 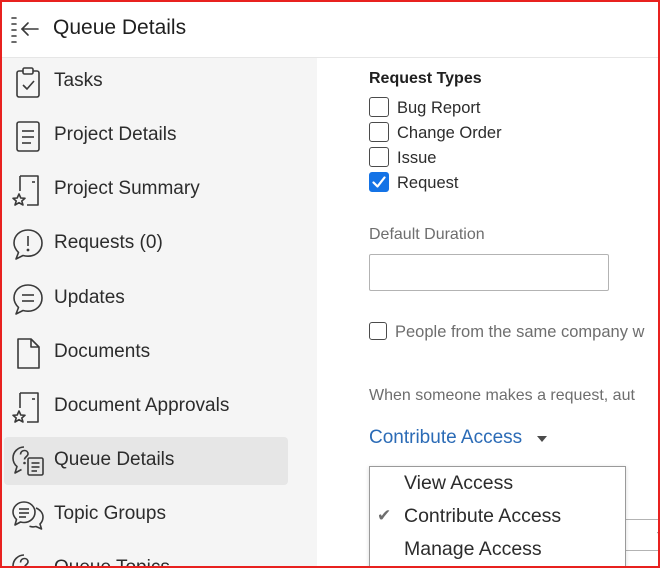 I want to click on menu-item-contribute-access: ✔ Contribute Access, so click(x=497, y=516).